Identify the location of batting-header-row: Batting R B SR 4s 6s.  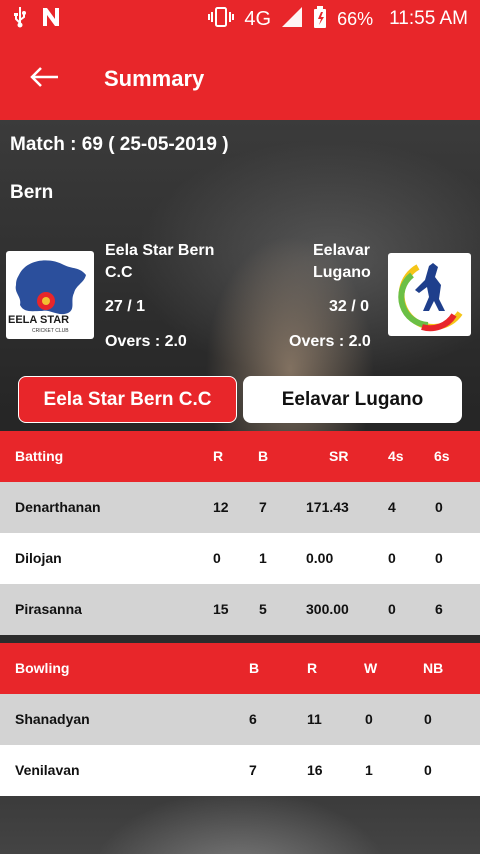
(240, 456).